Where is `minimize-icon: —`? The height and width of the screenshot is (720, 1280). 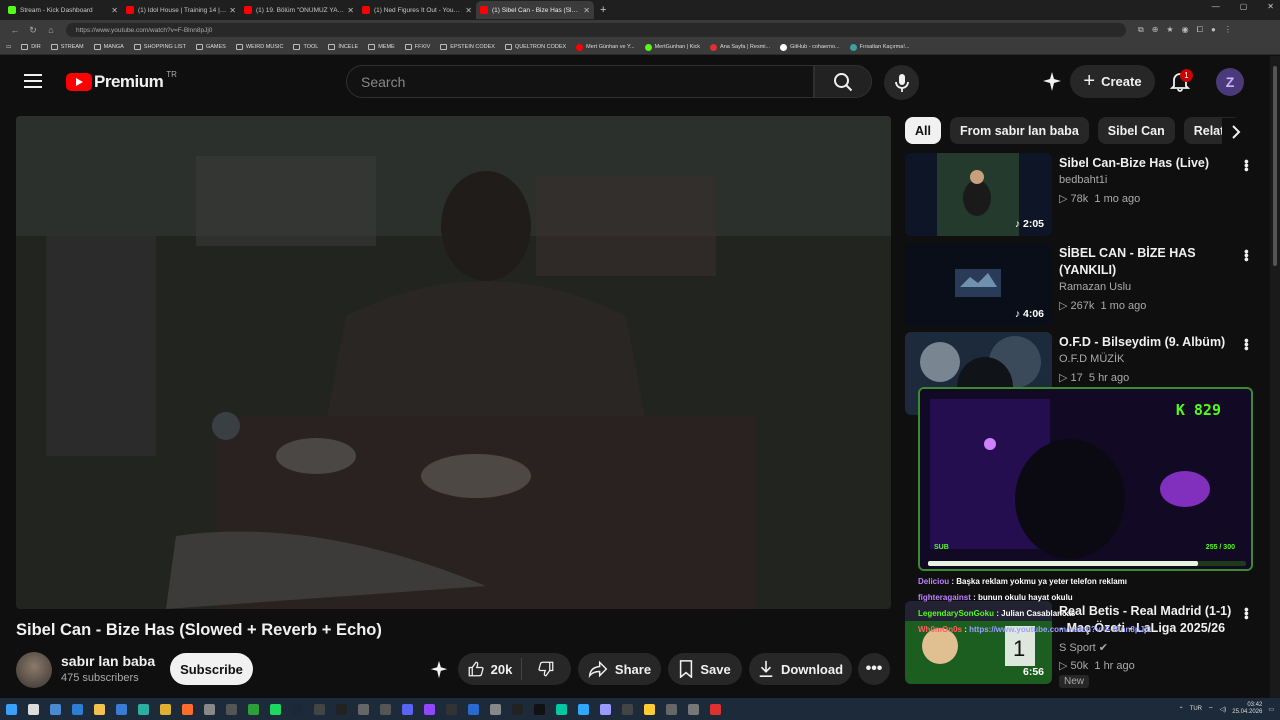 minimize-icon: — is located at coordinates (1216, 6).